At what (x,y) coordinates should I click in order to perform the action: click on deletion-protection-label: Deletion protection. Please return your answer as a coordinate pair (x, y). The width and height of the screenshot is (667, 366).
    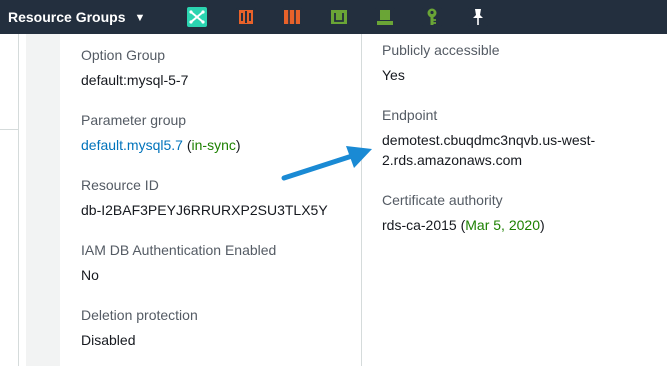
    Looking at the image, I should click on (139, 315).